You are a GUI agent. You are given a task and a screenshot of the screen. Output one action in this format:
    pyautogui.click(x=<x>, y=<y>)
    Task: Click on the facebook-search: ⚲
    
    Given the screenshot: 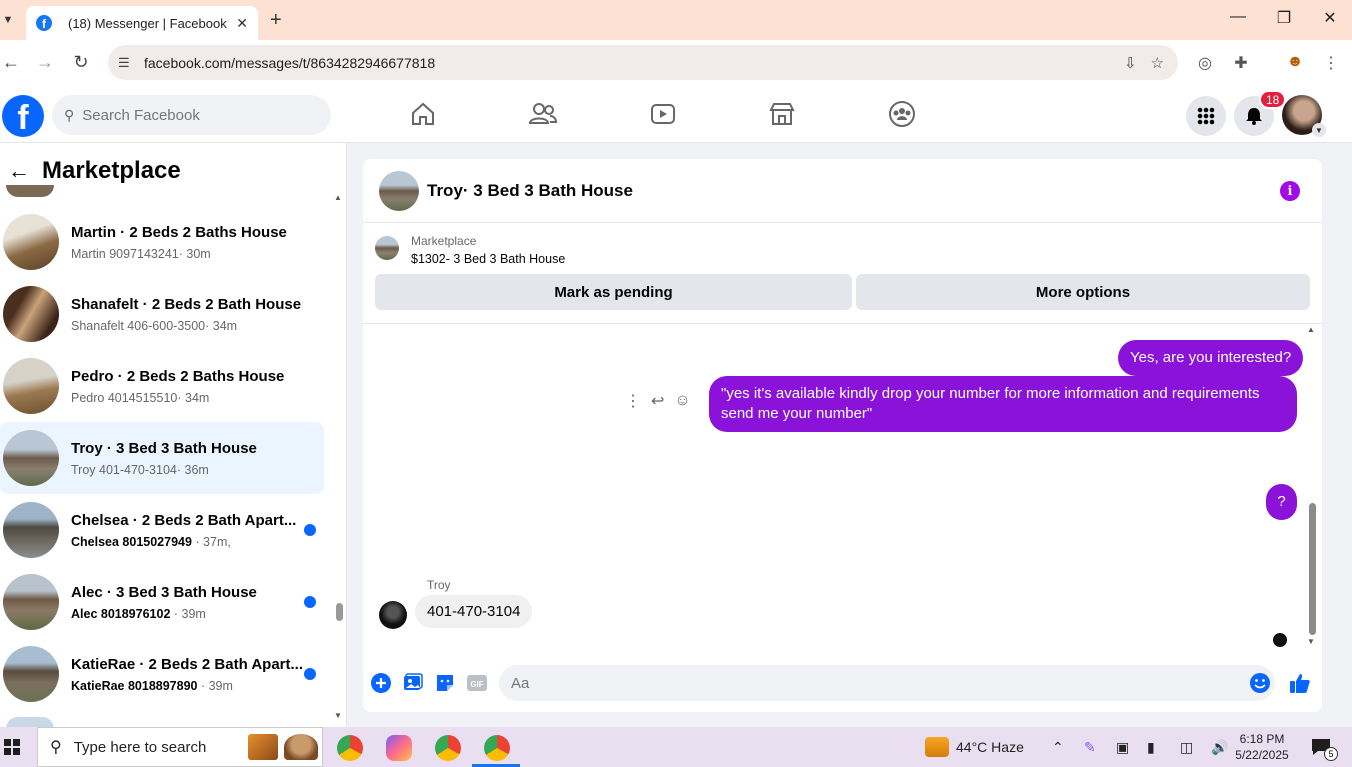 What is the action you would take?
    pyautogui.click(x=191, y=115)
    